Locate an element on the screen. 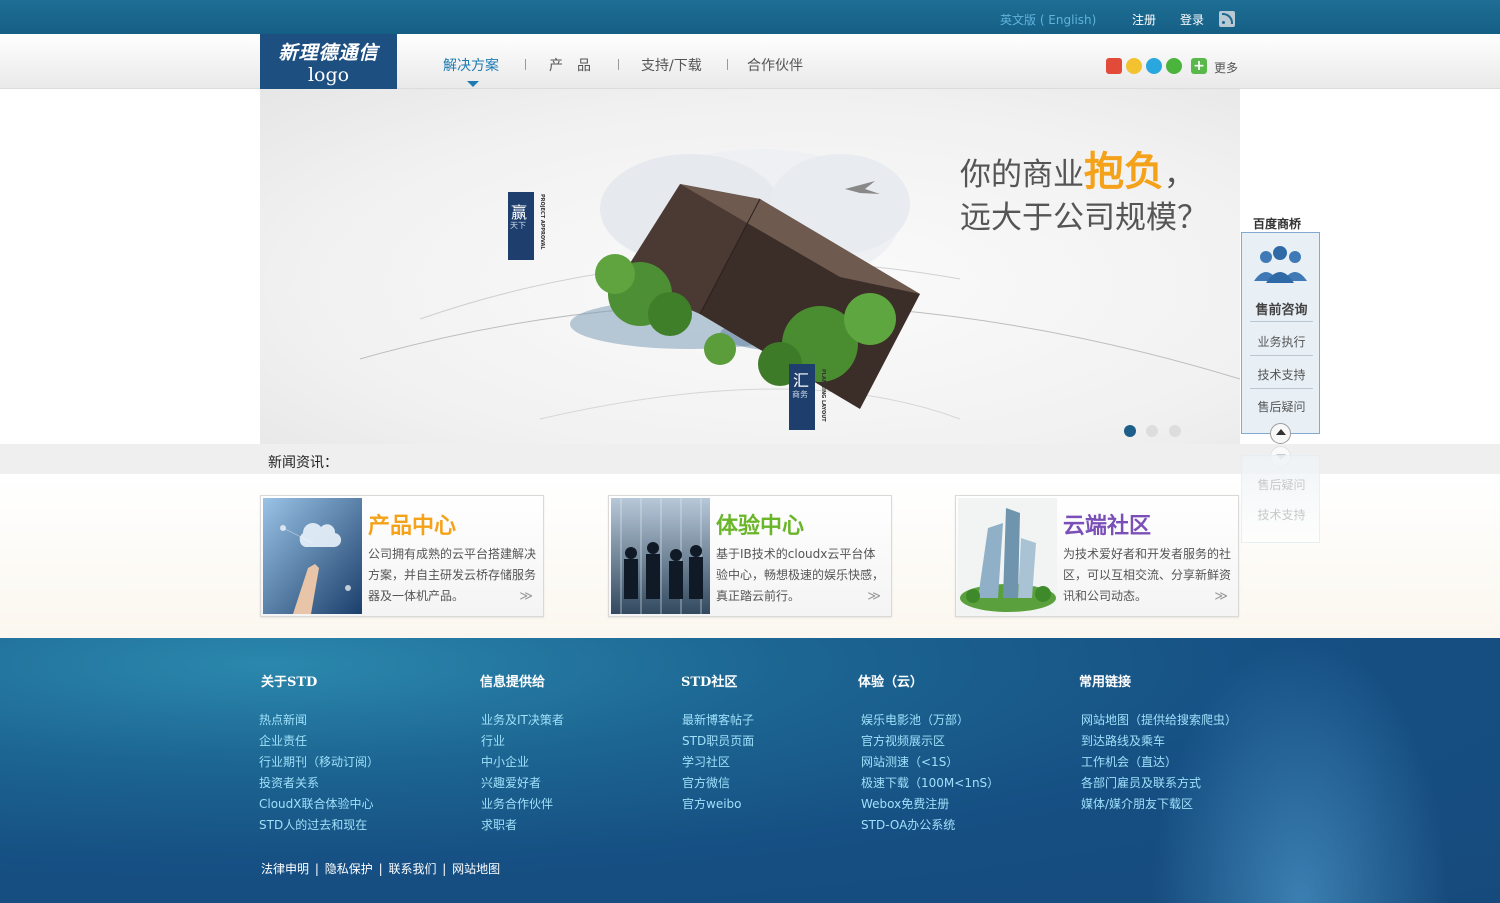 Image resolution: width=1500 pixels, height=903 pixels. rss-icon is located at coordinates (1227, 19).